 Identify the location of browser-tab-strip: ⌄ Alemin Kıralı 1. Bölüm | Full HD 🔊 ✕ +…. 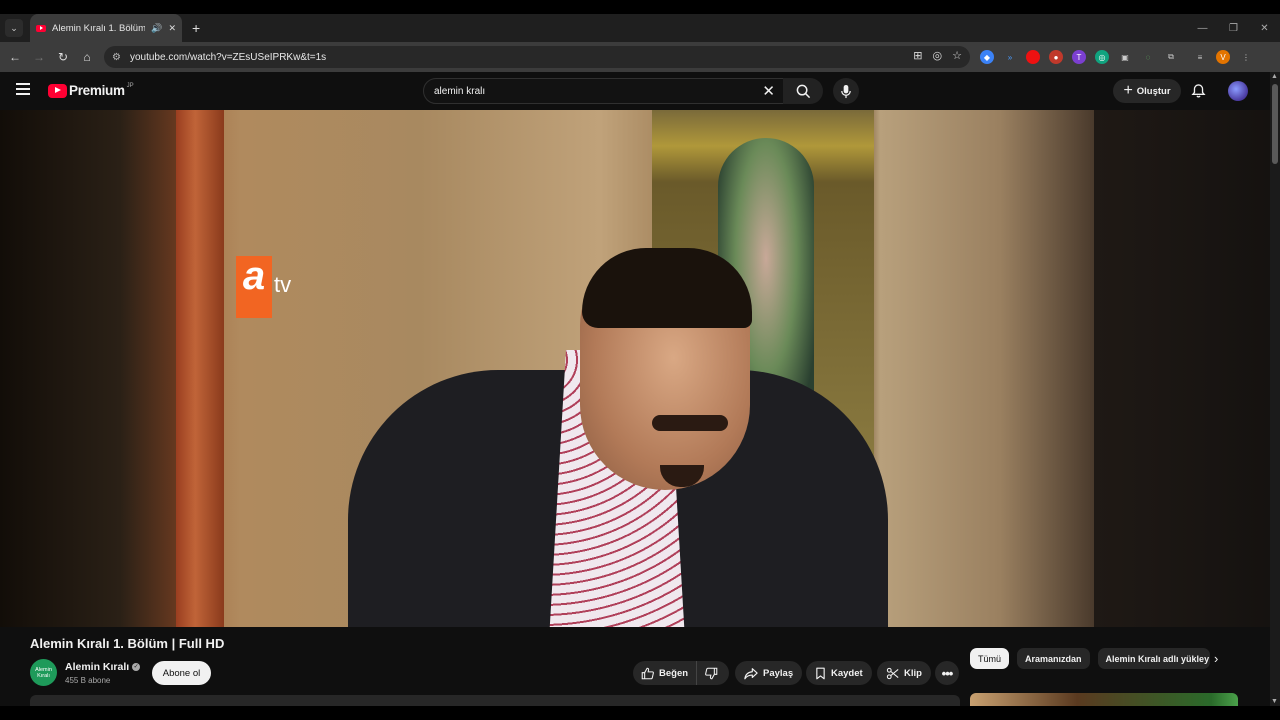
(640, 28).